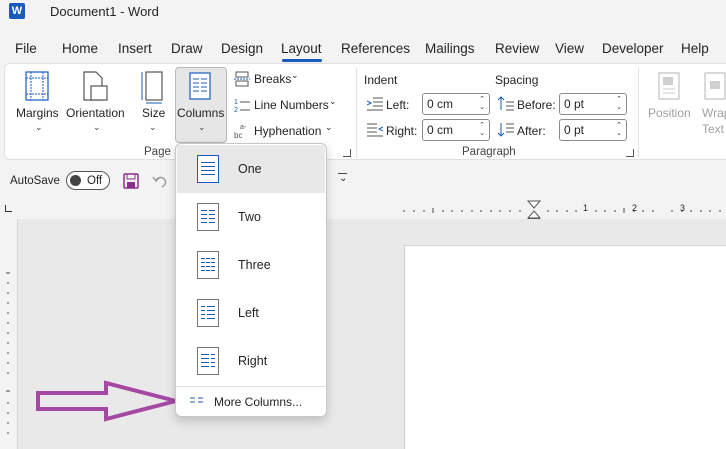 Image resolution: width=726 pixels, height=449 pixels. Describe the element at coordinates (633, 48) in the screenshot. I see `tab-developer: Developer` at that location.